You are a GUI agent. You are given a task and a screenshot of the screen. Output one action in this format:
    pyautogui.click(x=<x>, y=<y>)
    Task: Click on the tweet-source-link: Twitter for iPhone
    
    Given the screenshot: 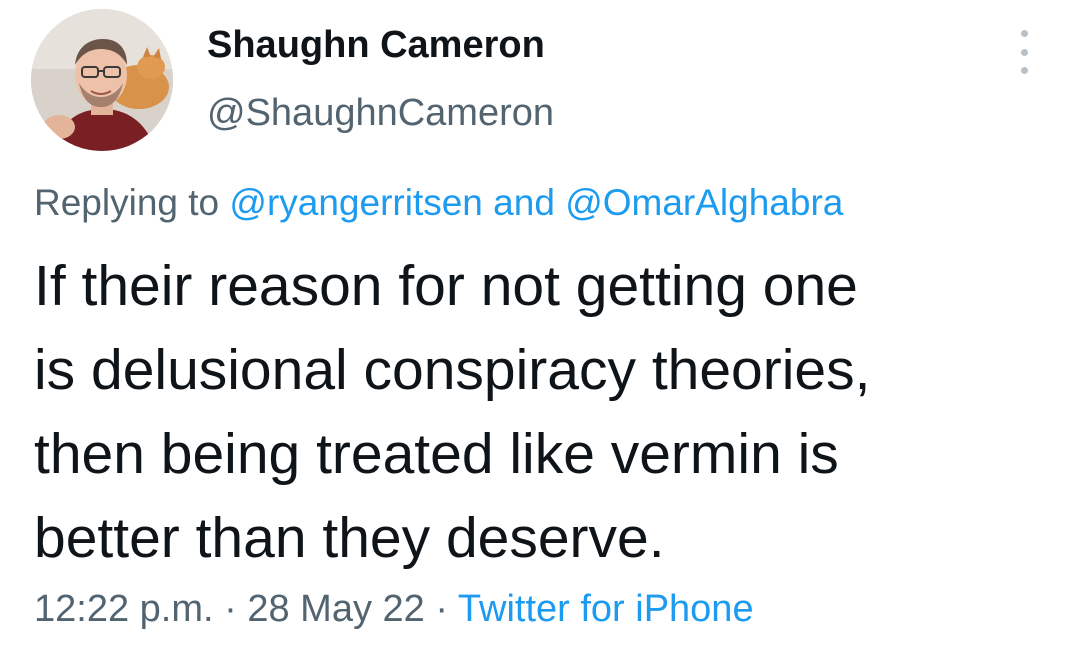 What is the action you would take?
    pyautogui.click(x=606, y=609)
    